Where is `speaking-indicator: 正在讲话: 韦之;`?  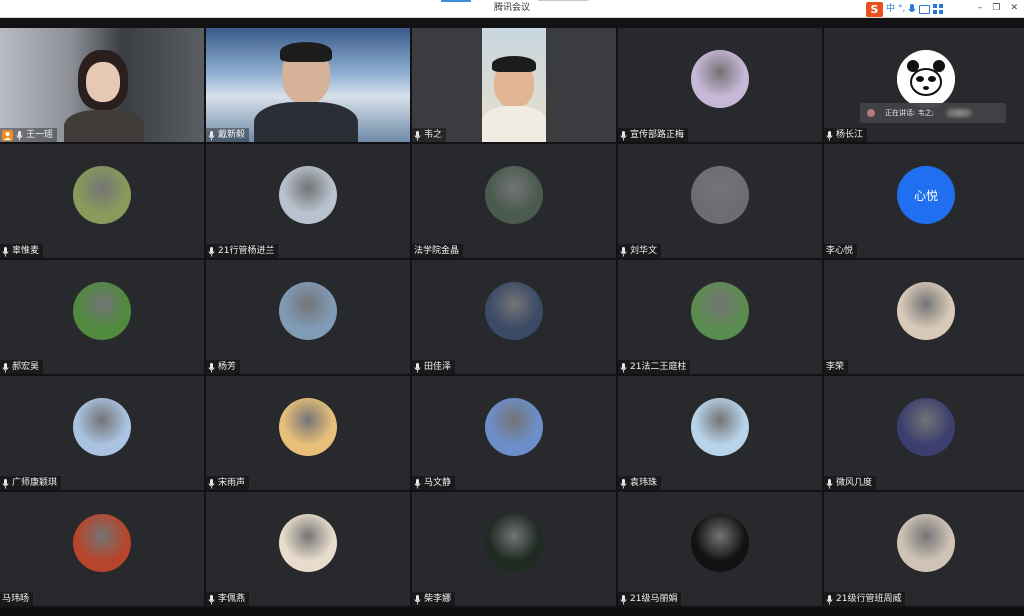 speaking-indicator: 正在讲话: 韦之; is located at coordinates (933, 113).